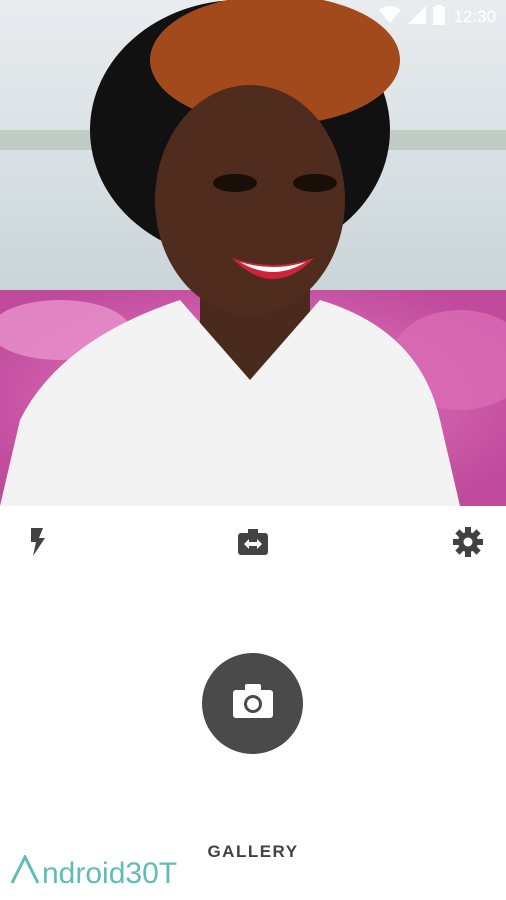 The image size is (506, 900). I want to click on shutter-button, so click(252, 703).